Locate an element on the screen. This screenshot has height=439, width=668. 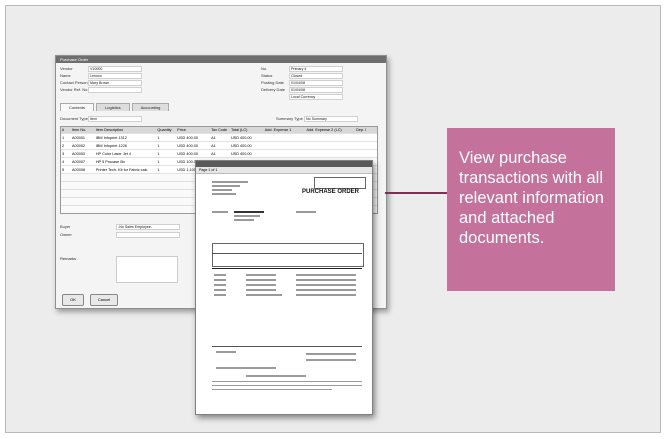
doc-info-grid is located at coordinates (288, 255).